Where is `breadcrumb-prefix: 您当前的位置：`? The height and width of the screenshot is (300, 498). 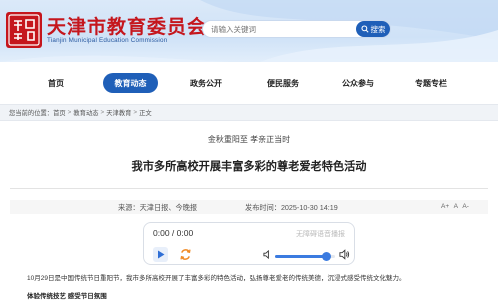
breadcrumb-prefix: 您当前的位置： is located at coordinates (31, 113).